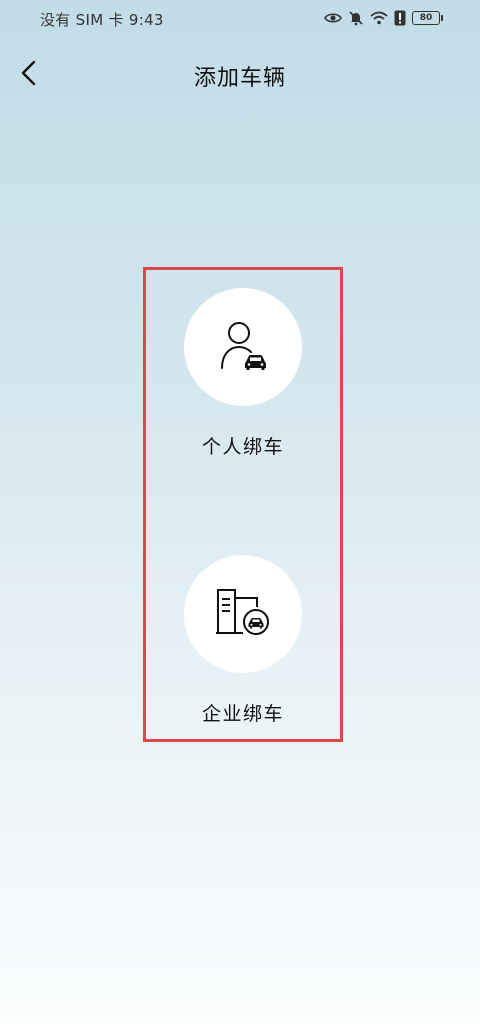 Image resolution: width=480 pixels, height=1027 pixels. What do you see at coordinates (239, 78) in the screenshot?
I see `page-title: 添加车辆` at bounding box center [239, 78].